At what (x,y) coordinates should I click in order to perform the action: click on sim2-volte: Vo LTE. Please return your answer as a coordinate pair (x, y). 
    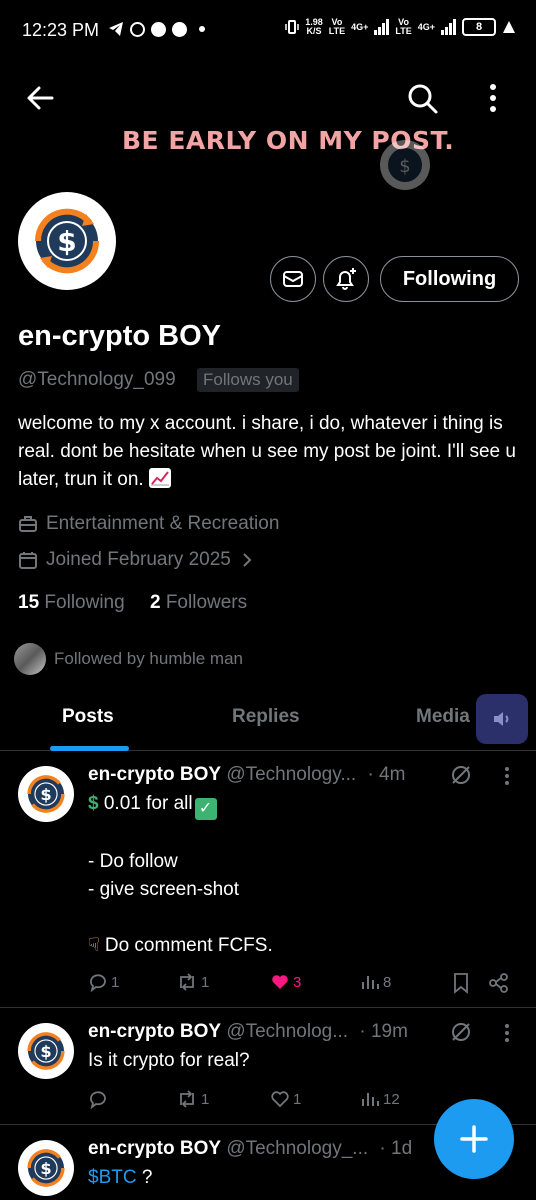
    Looking at the image, I should click on (403, 26).